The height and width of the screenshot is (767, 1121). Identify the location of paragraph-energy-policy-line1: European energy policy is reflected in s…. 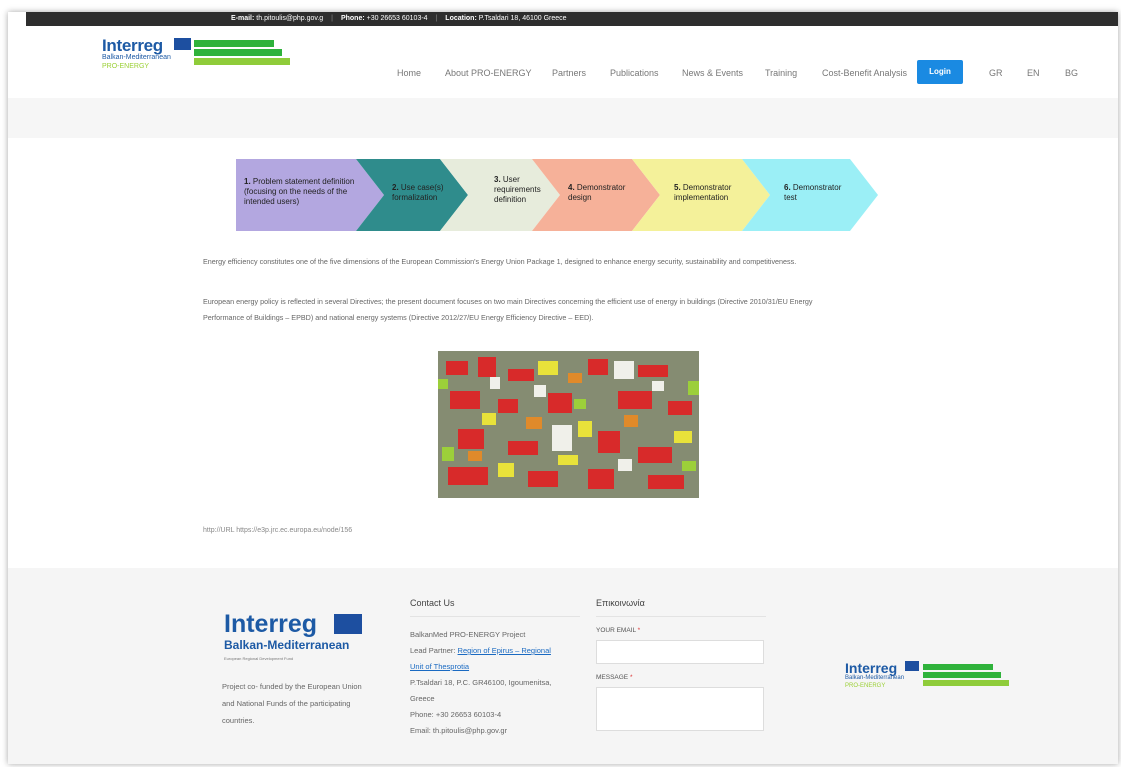
(508, 301).